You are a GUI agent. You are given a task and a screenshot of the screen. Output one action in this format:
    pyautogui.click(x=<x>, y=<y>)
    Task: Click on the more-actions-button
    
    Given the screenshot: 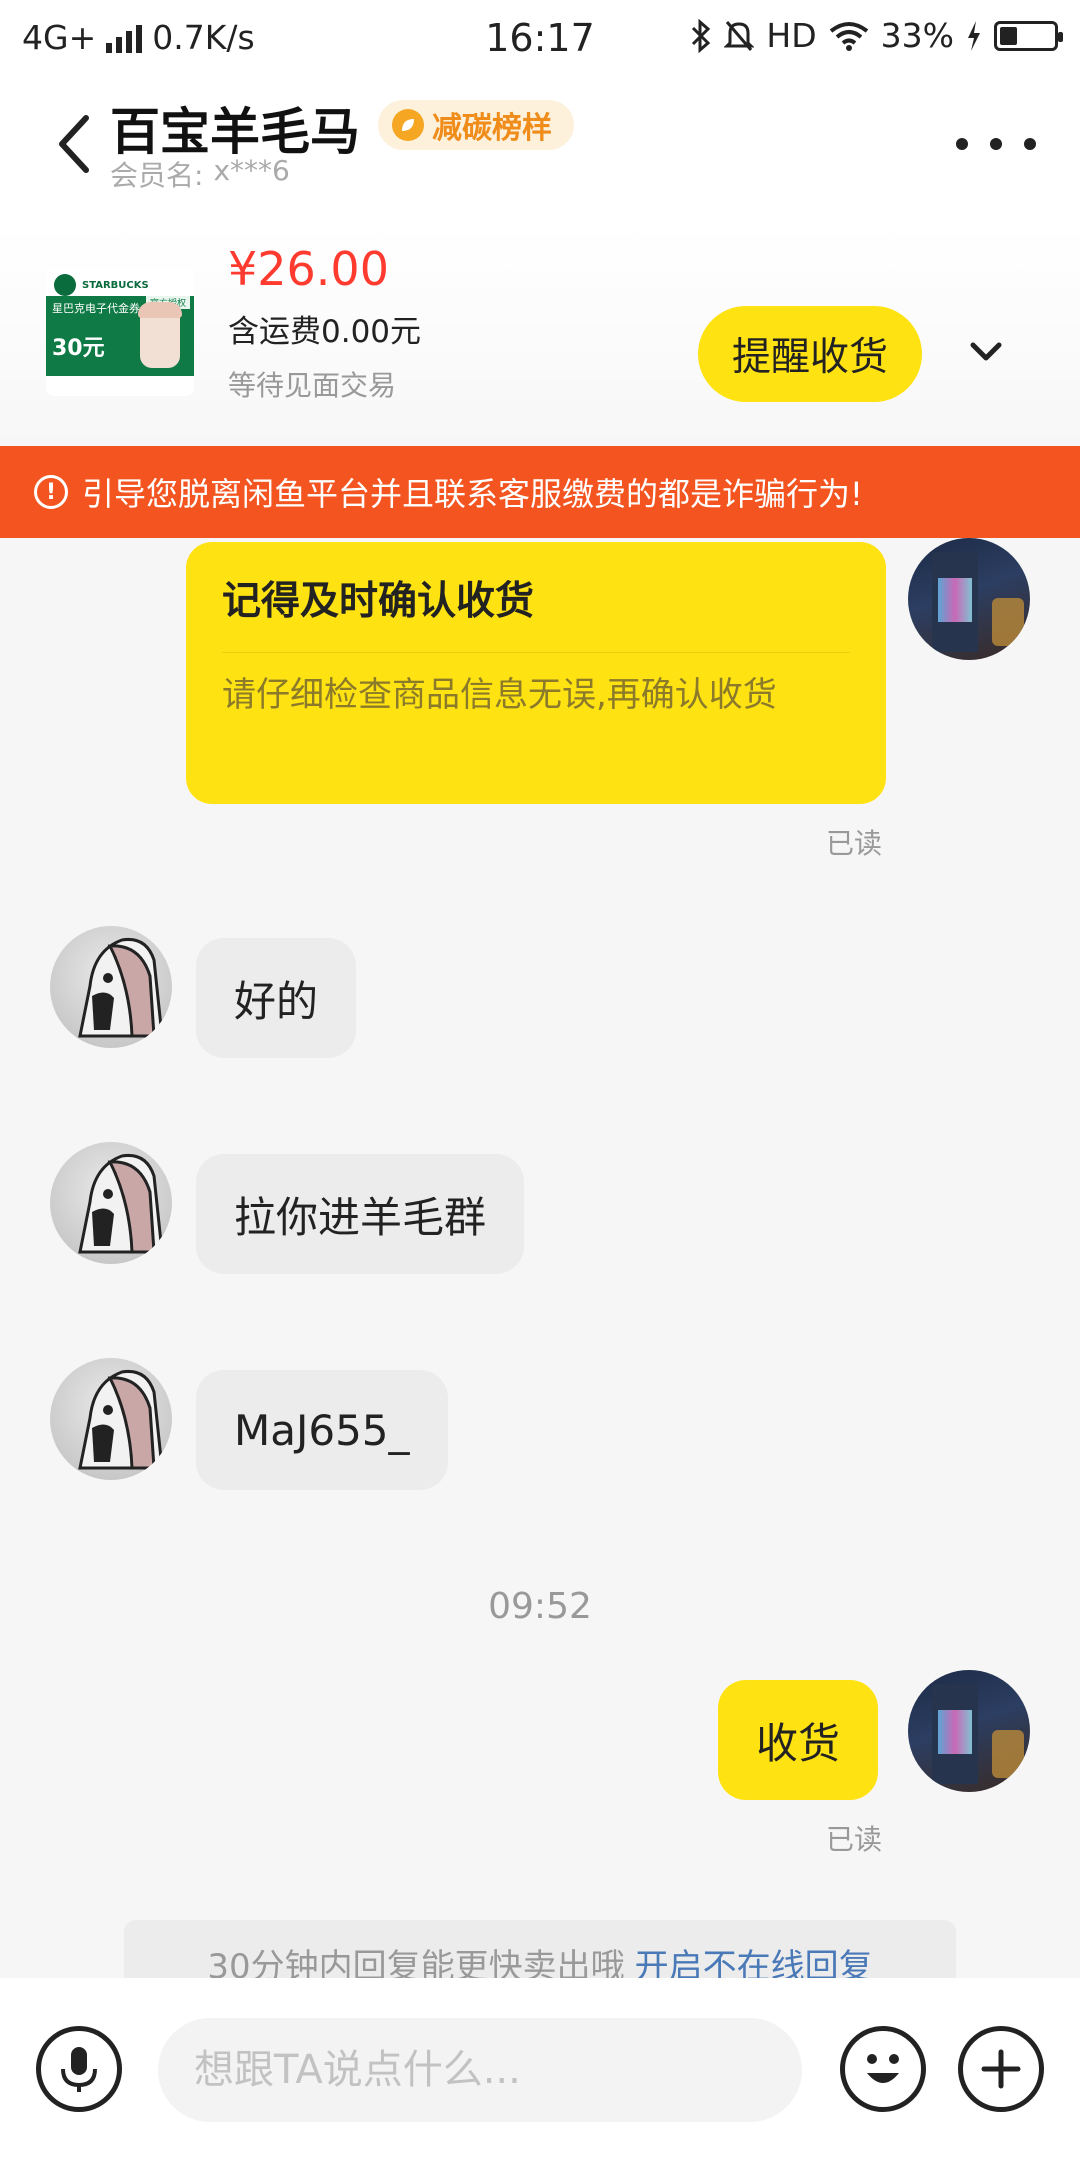 What is the action you would take?
    pyautogui.click(x=1001, y=2069)
    